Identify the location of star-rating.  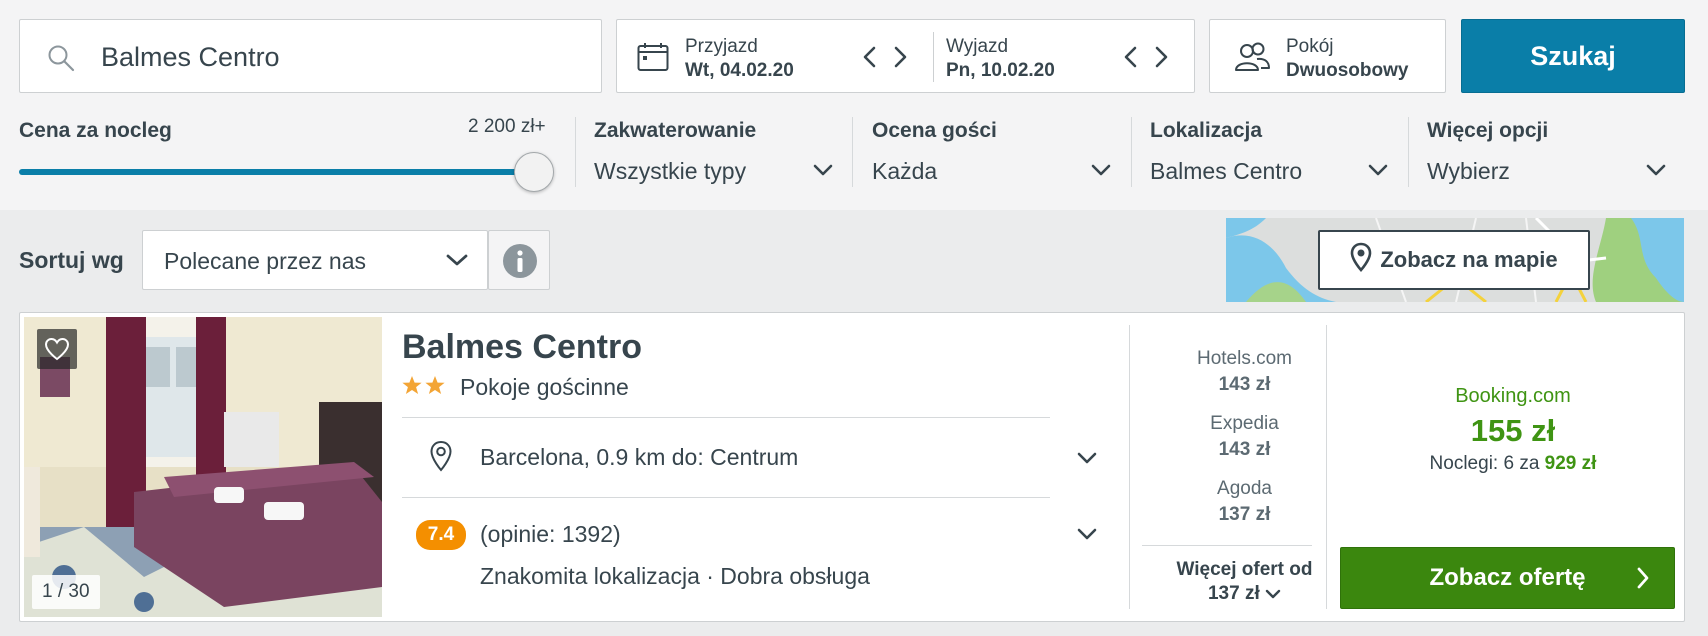
(424, 389).